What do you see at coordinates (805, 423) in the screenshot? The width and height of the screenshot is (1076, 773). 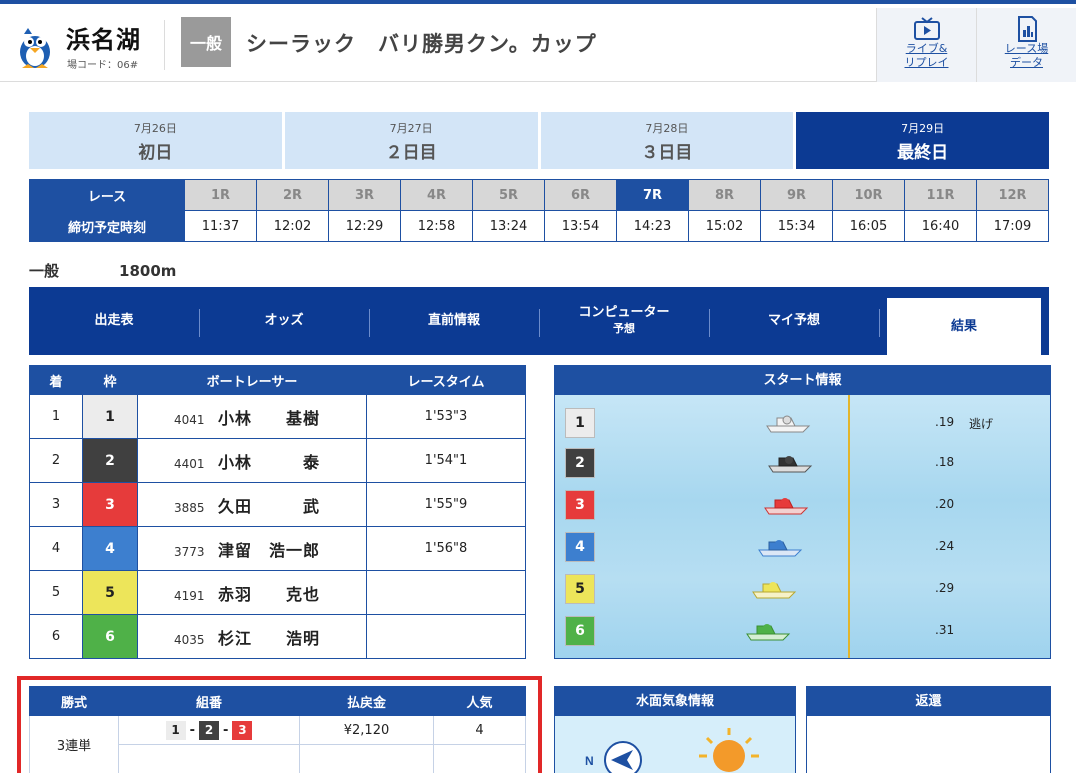 I see `start-row: 1 .19 逃げ` at bounding box center [805, 423].